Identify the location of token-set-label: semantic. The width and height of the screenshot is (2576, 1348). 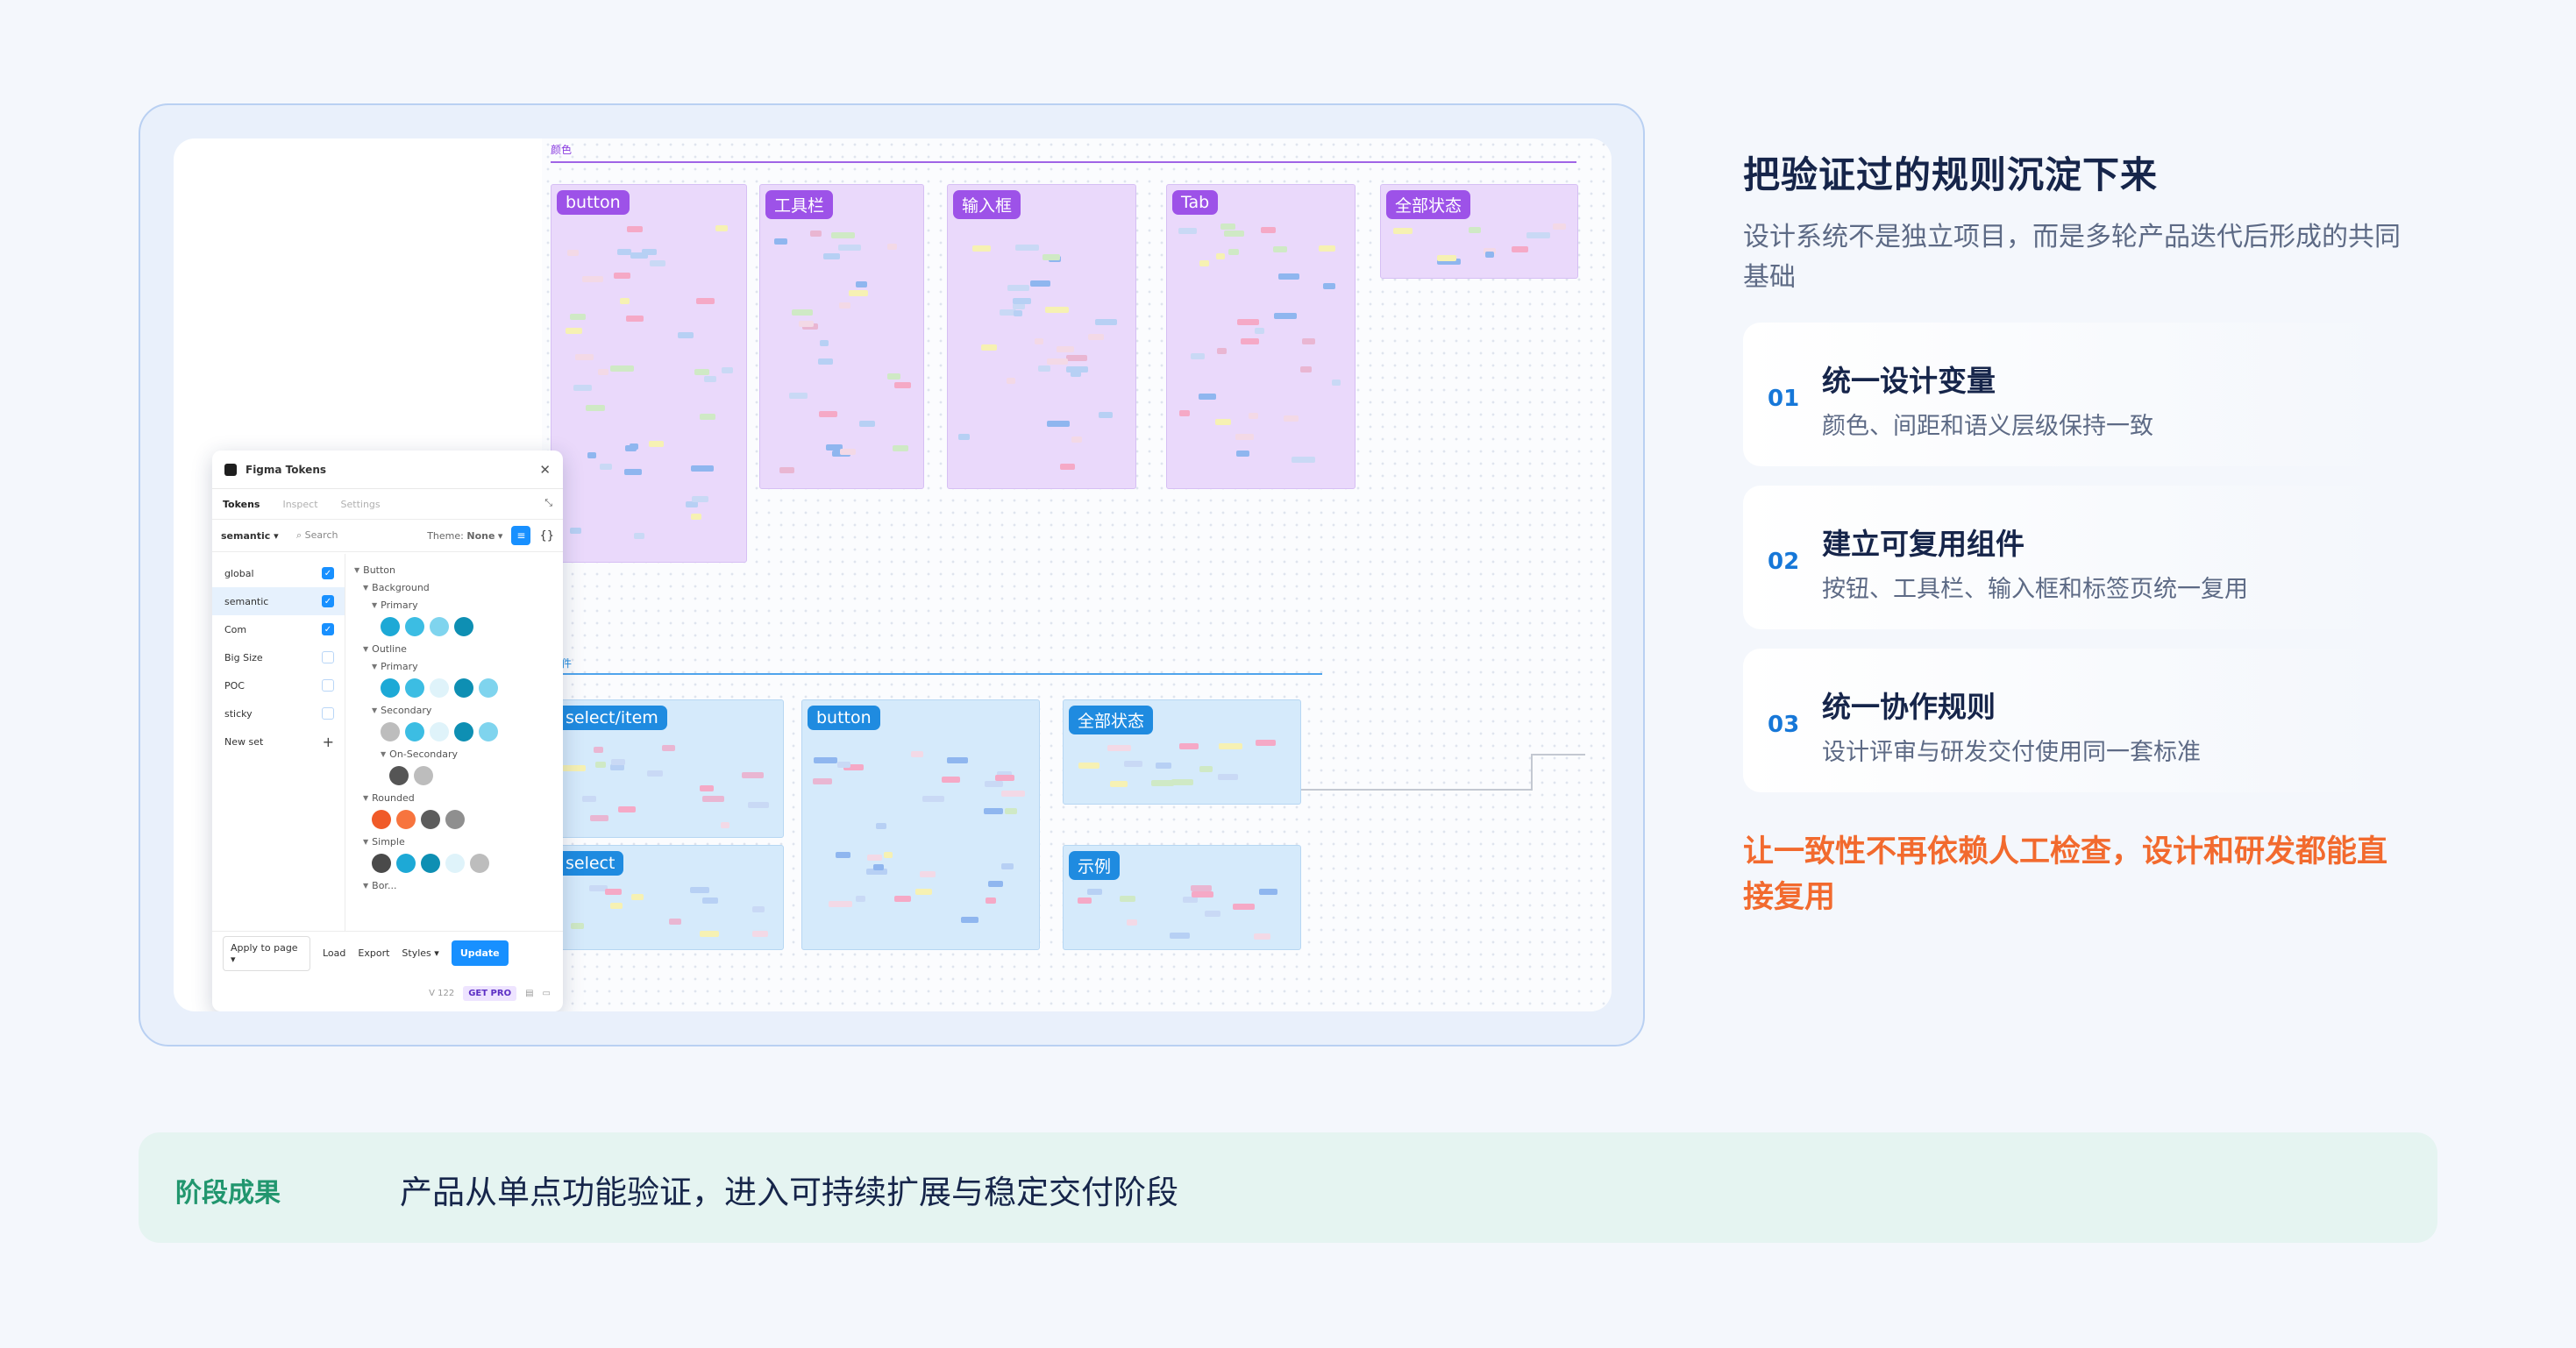
(246, 601).